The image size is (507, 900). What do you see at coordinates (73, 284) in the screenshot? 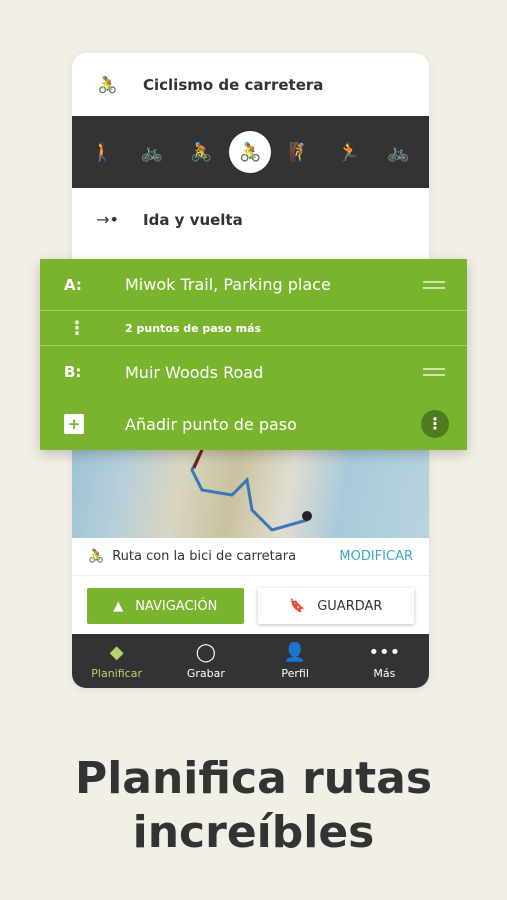
I see `waypoint-a-label: A:` at bounding box center [73, 284].